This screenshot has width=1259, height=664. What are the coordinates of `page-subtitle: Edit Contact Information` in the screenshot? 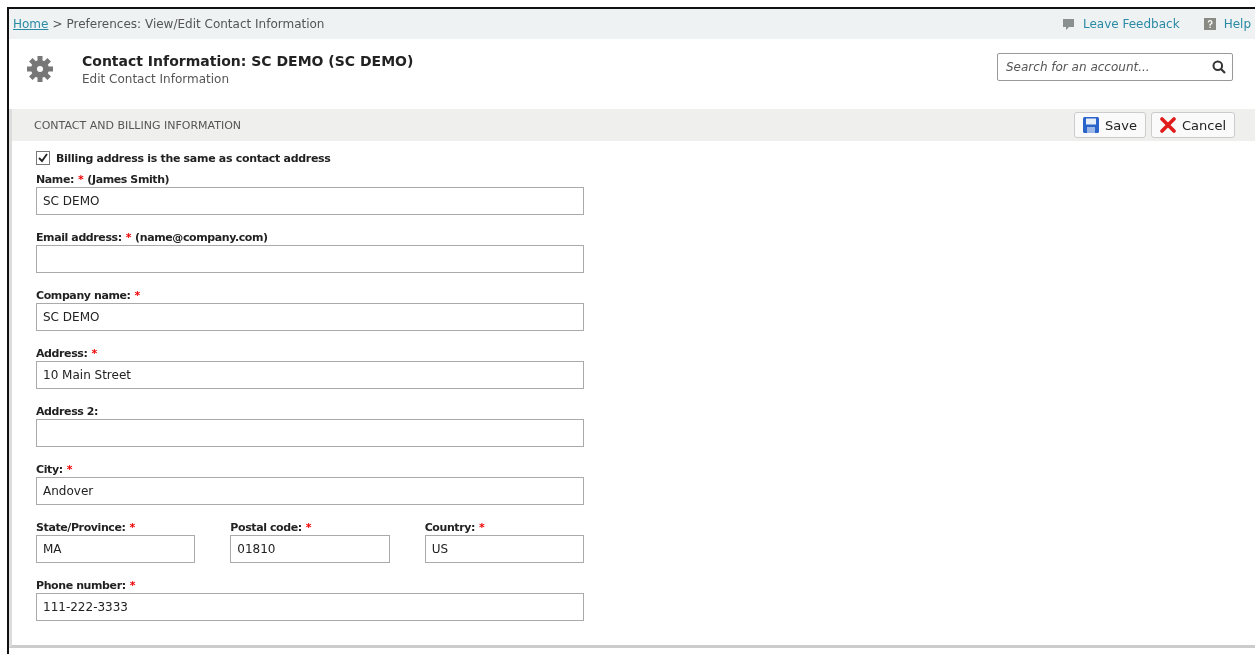 It's located at (156, 78).